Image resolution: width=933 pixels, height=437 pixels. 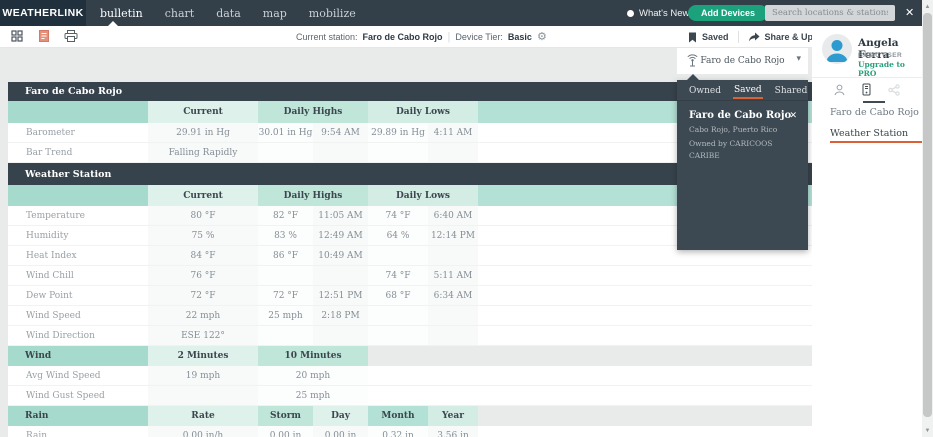 I want to click on row-label: Dew Point, so click(x=49, y=295).